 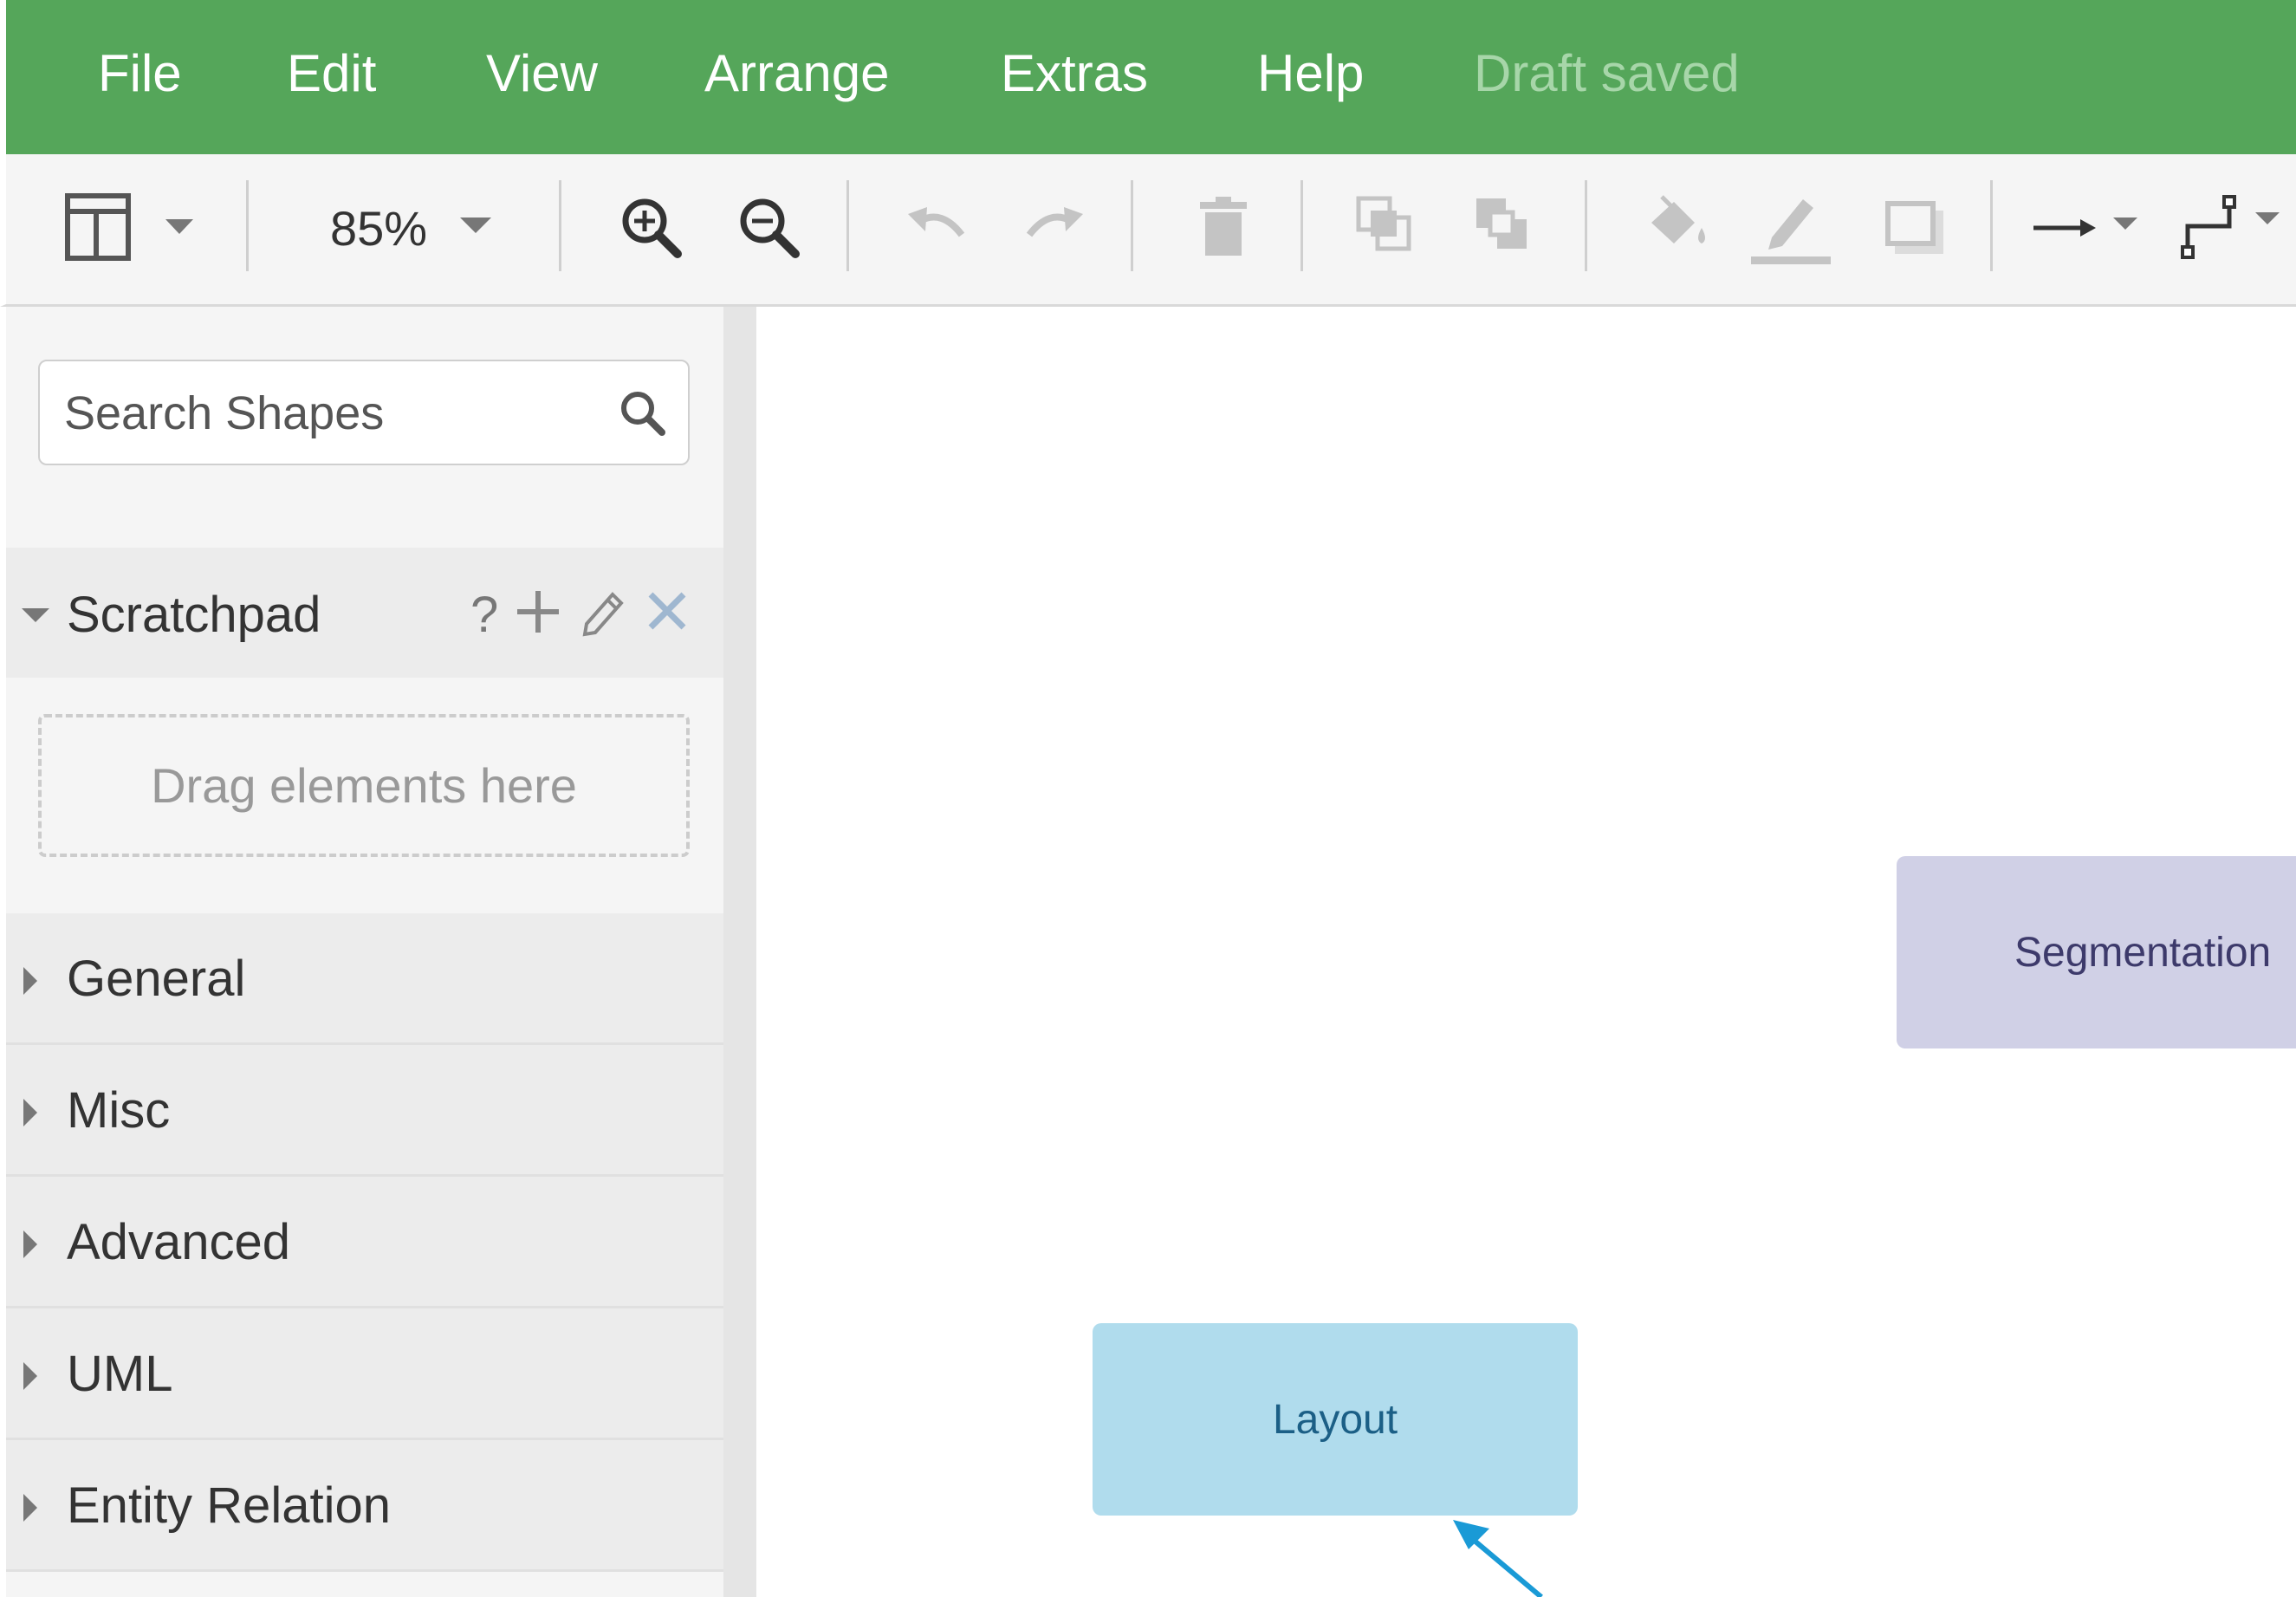 I want to click on scratchpad-help-button: ?, so click(x=484, y=615).